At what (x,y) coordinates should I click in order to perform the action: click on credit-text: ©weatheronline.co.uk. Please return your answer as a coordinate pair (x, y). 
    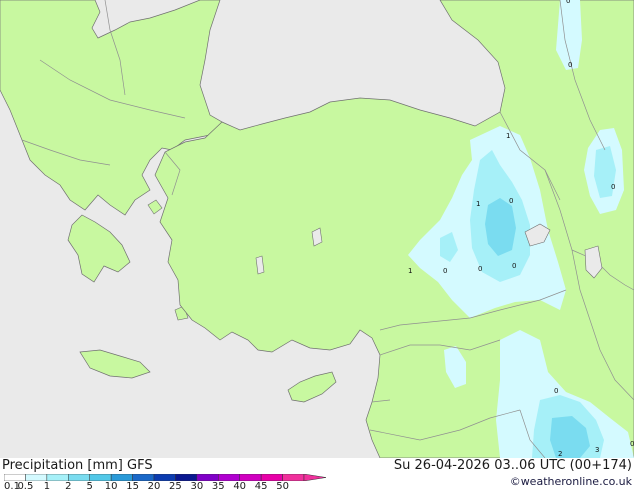
    Looking at the image, I should click on (571, 481).